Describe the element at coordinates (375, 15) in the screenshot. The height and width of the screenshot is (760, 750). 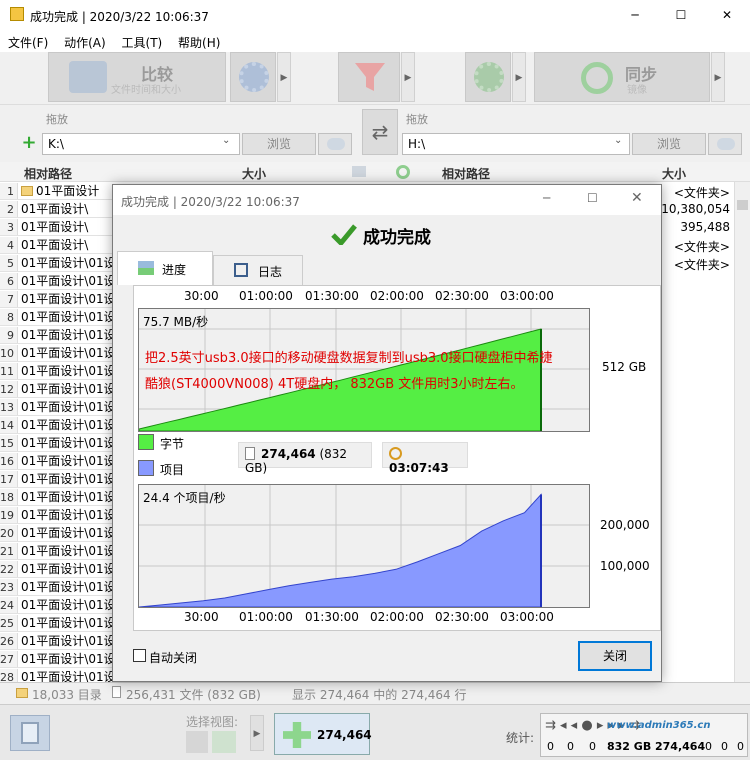
I see `window-titlebar: 成功完成 | 2020/3/22 10:06:37 ─ ☐ ✕` at that location.